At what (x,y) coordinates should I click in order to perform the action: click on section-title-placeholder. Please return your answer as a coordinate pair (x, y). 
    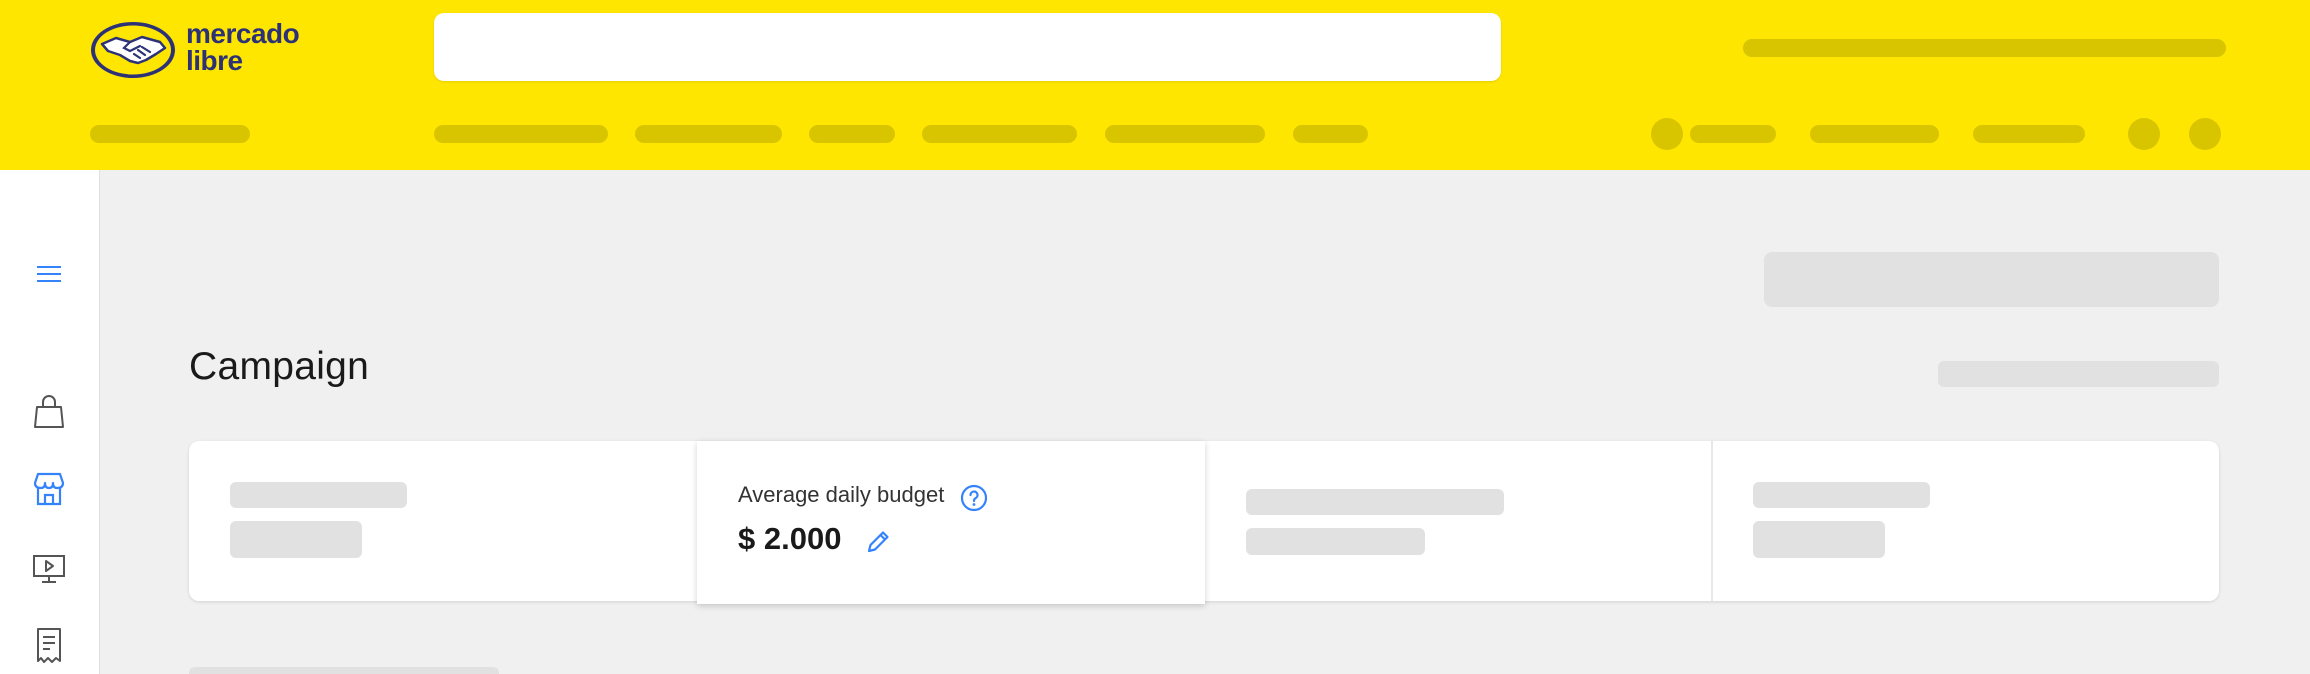
    Looking at the image, I should click on (344, 670).